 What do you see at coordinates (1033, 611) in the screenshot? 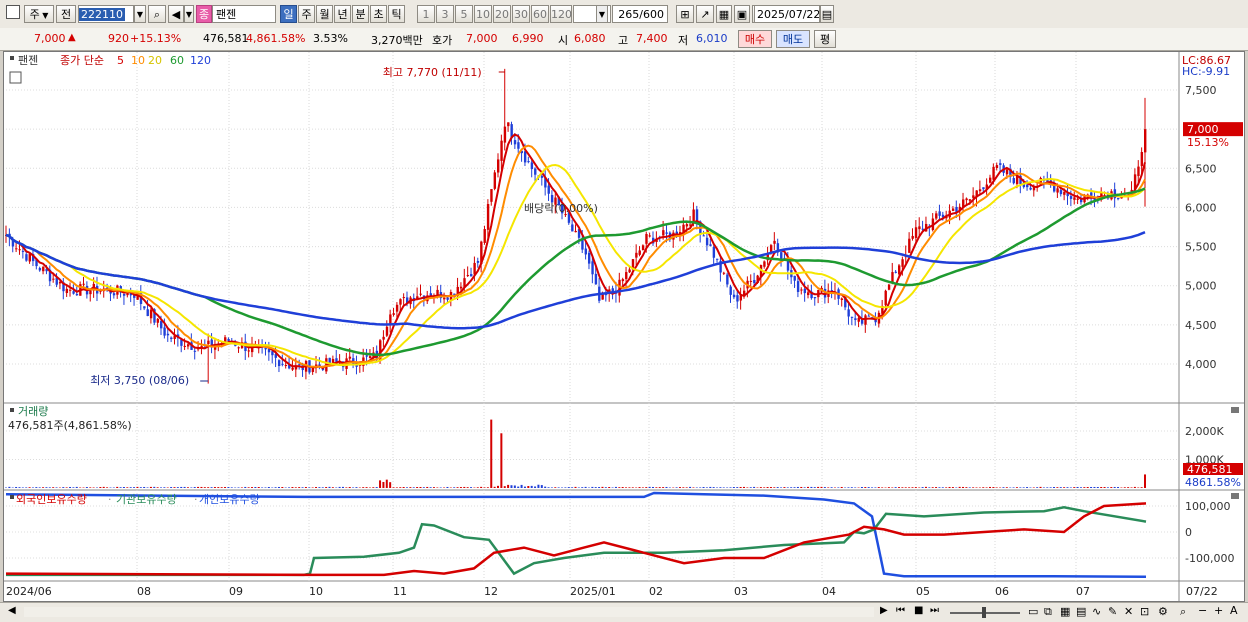
I see `layout-icon: ▭` at bounding box center [1033, 611].